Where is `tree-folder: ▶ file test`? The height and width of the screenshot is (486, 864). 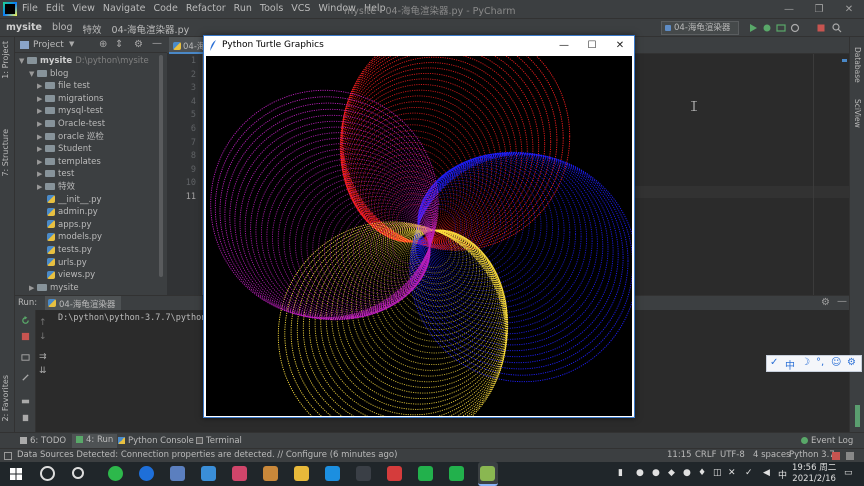
tree-folder: ▶ file test is located at coordinates (63, 86).